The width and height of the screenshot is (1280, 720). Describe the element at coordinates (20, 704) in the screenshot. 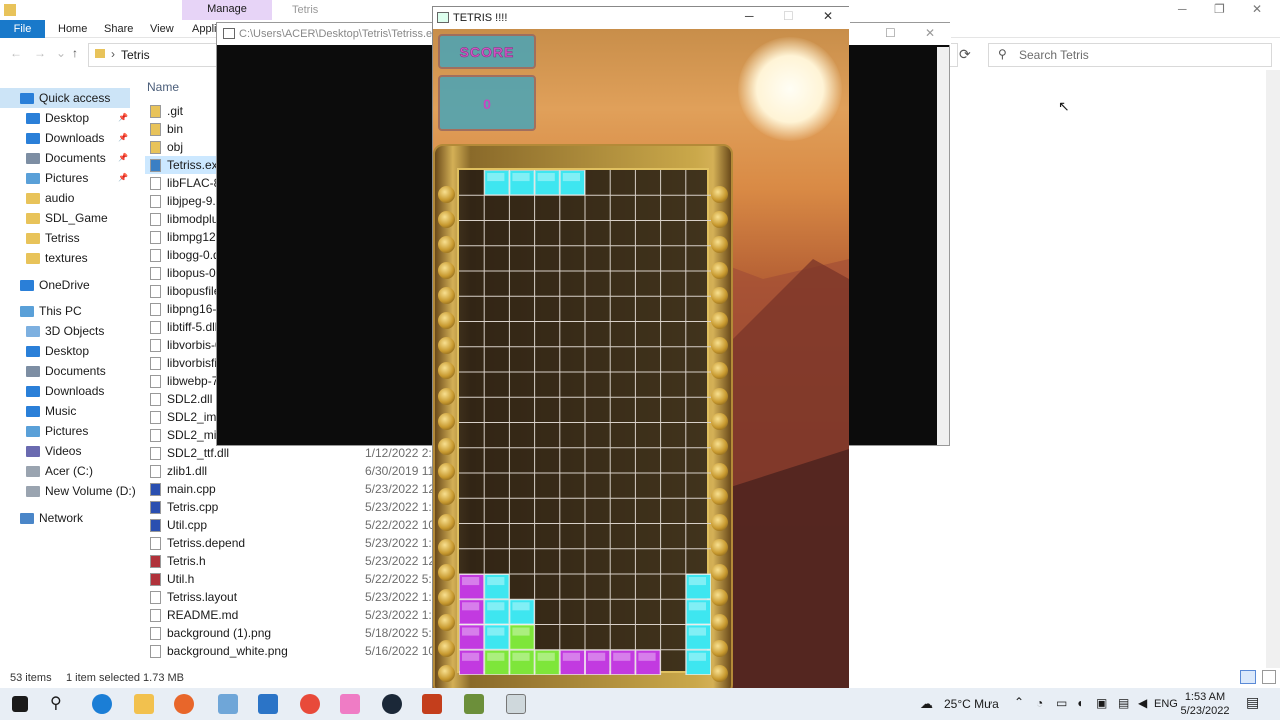

I see `windows-start-icon` at that location.